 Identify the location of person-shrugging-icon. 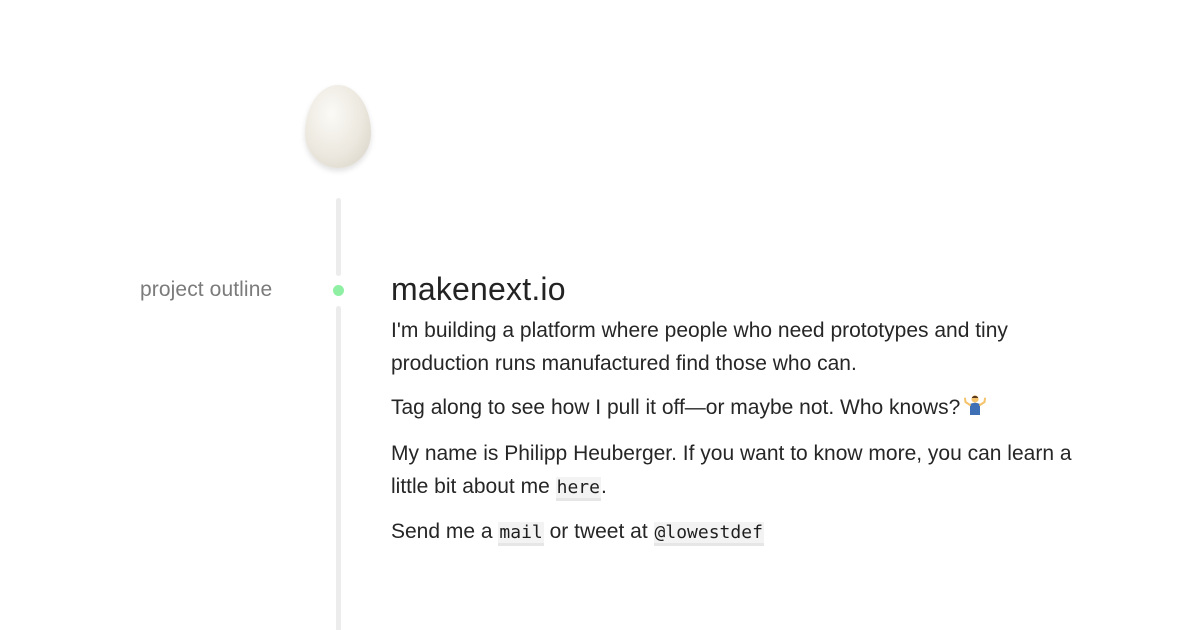
(975, 409).